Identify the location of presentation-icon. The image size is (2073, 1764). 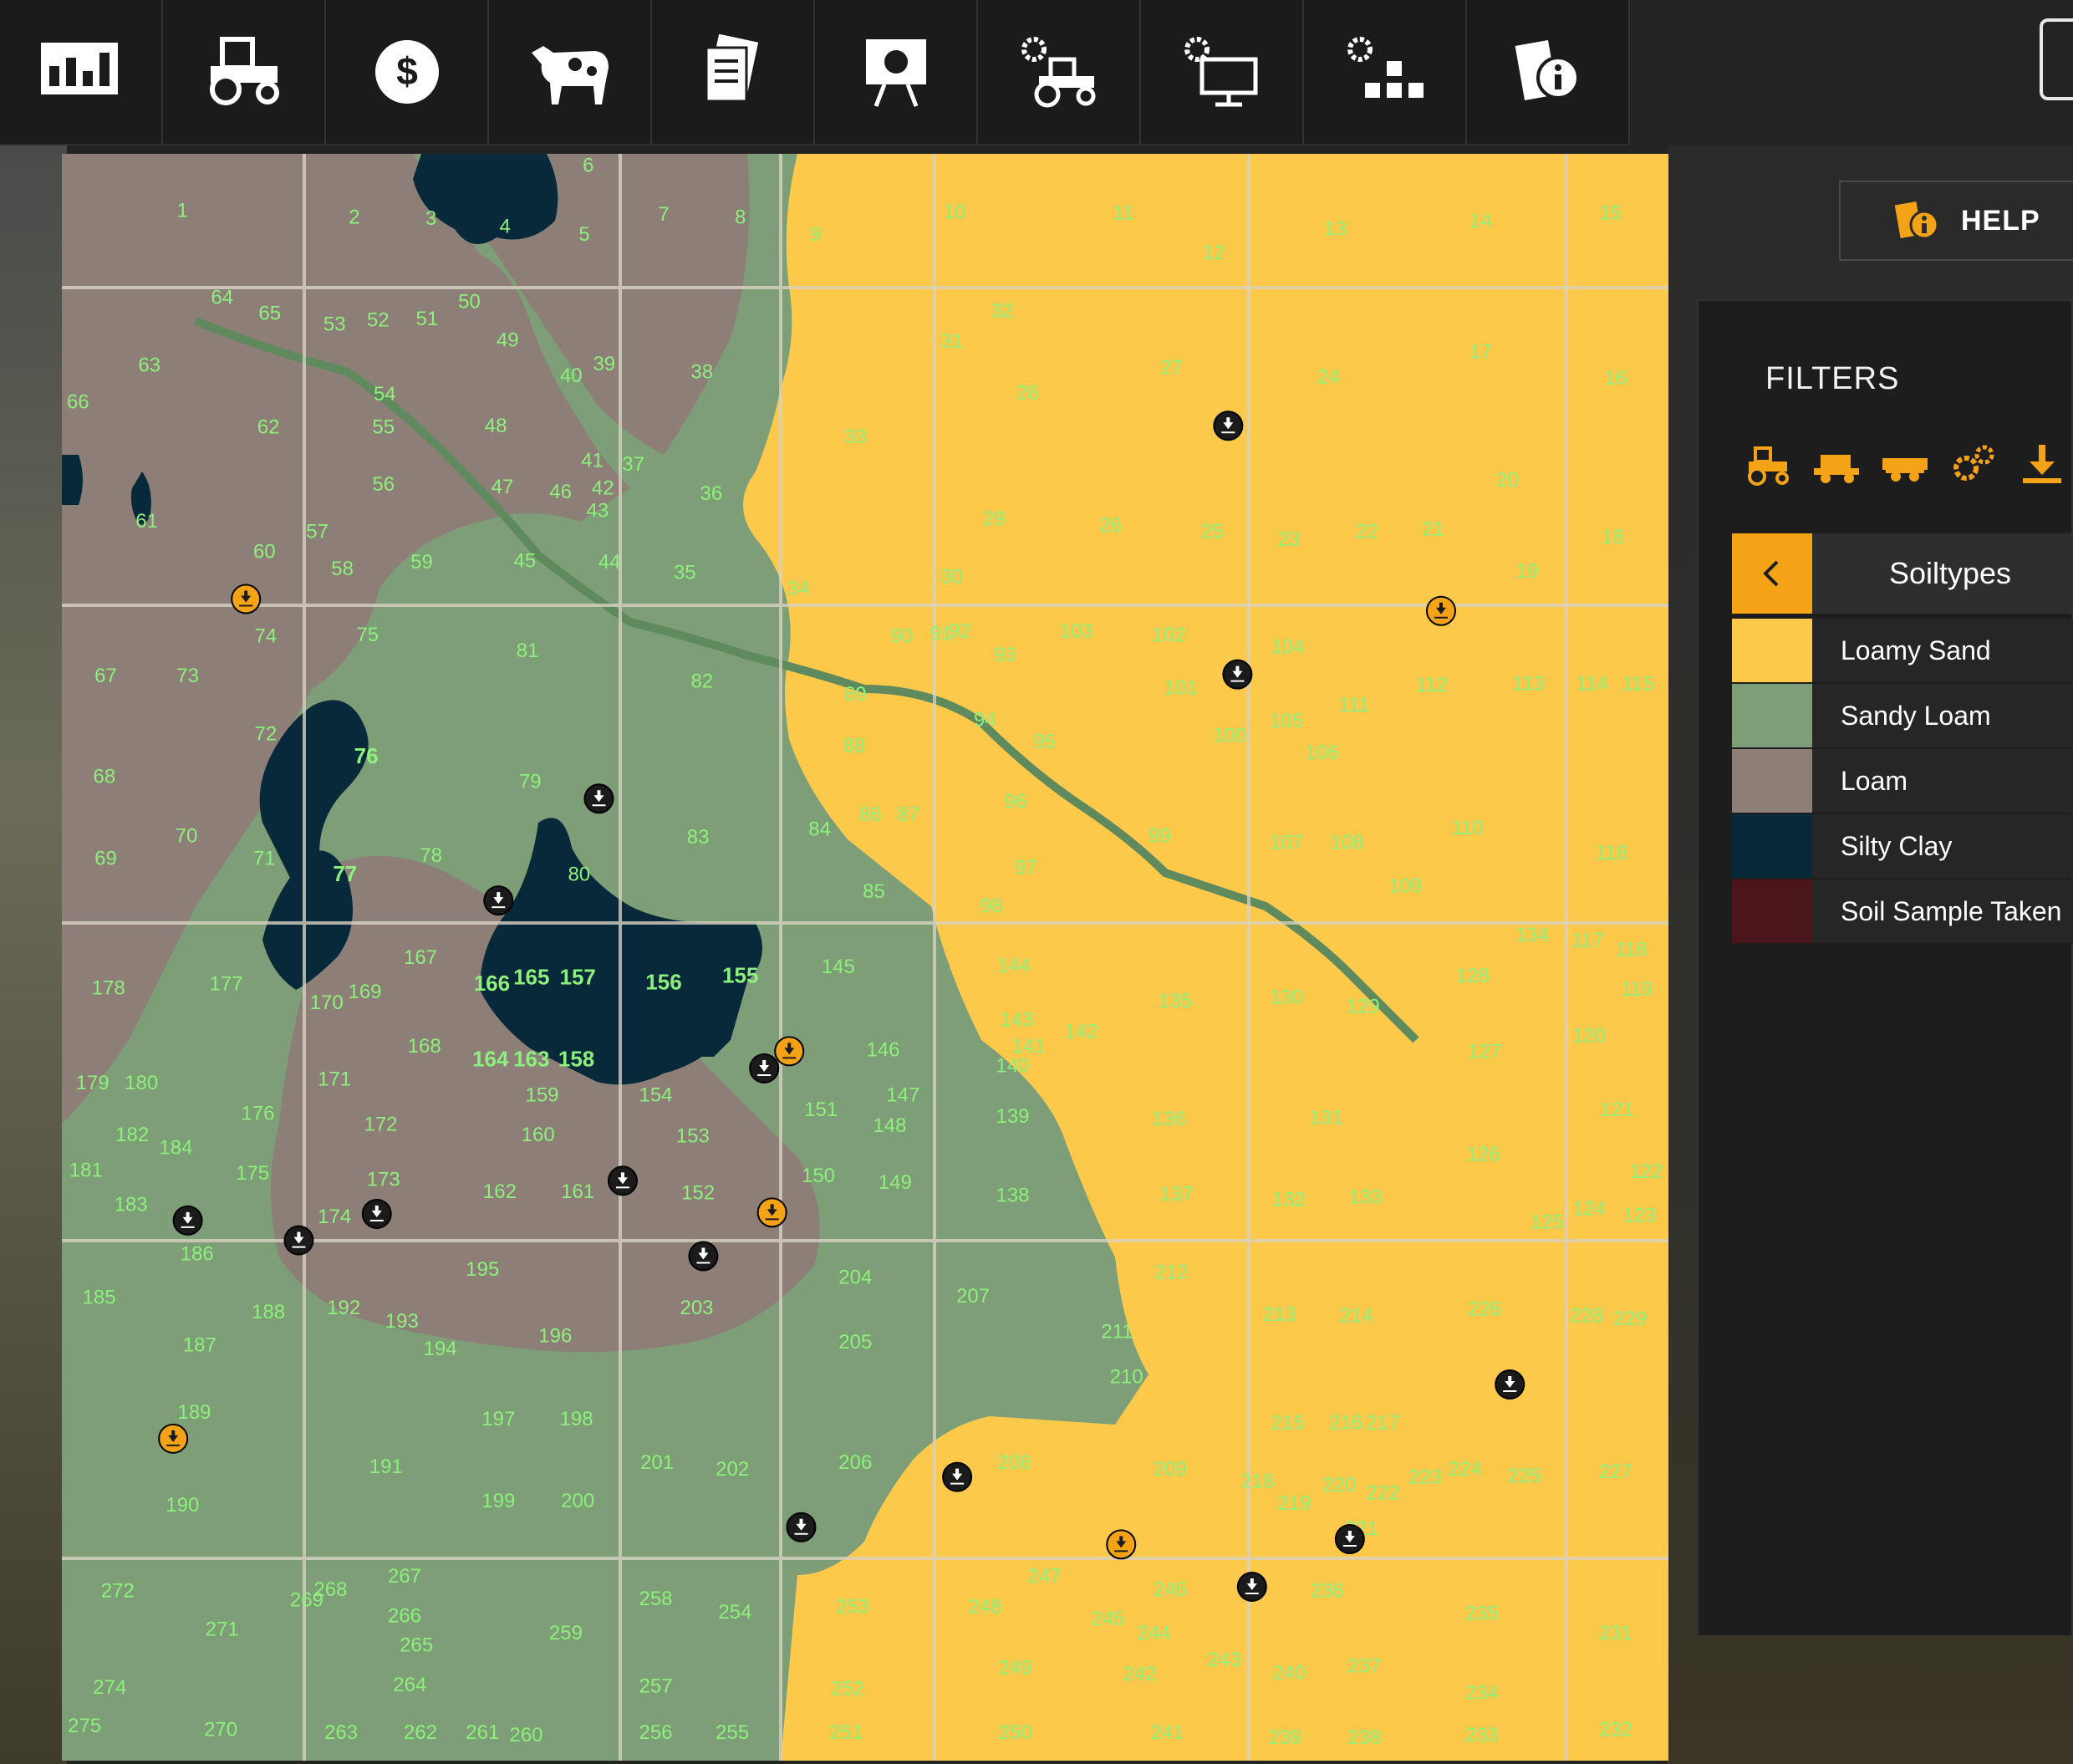
(896, 73).